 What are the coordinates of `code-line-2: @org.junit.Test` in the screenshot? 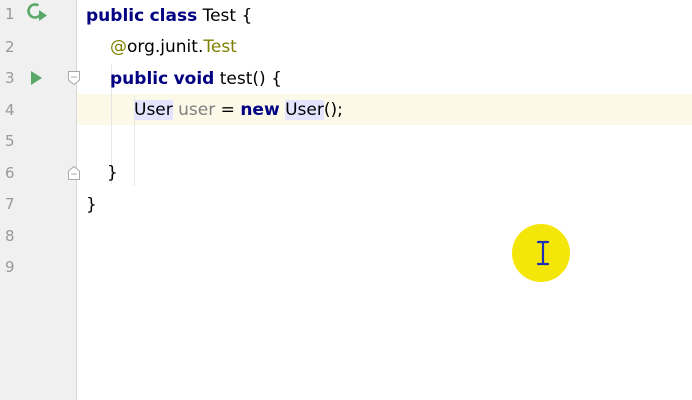 It's located at (173, 47).